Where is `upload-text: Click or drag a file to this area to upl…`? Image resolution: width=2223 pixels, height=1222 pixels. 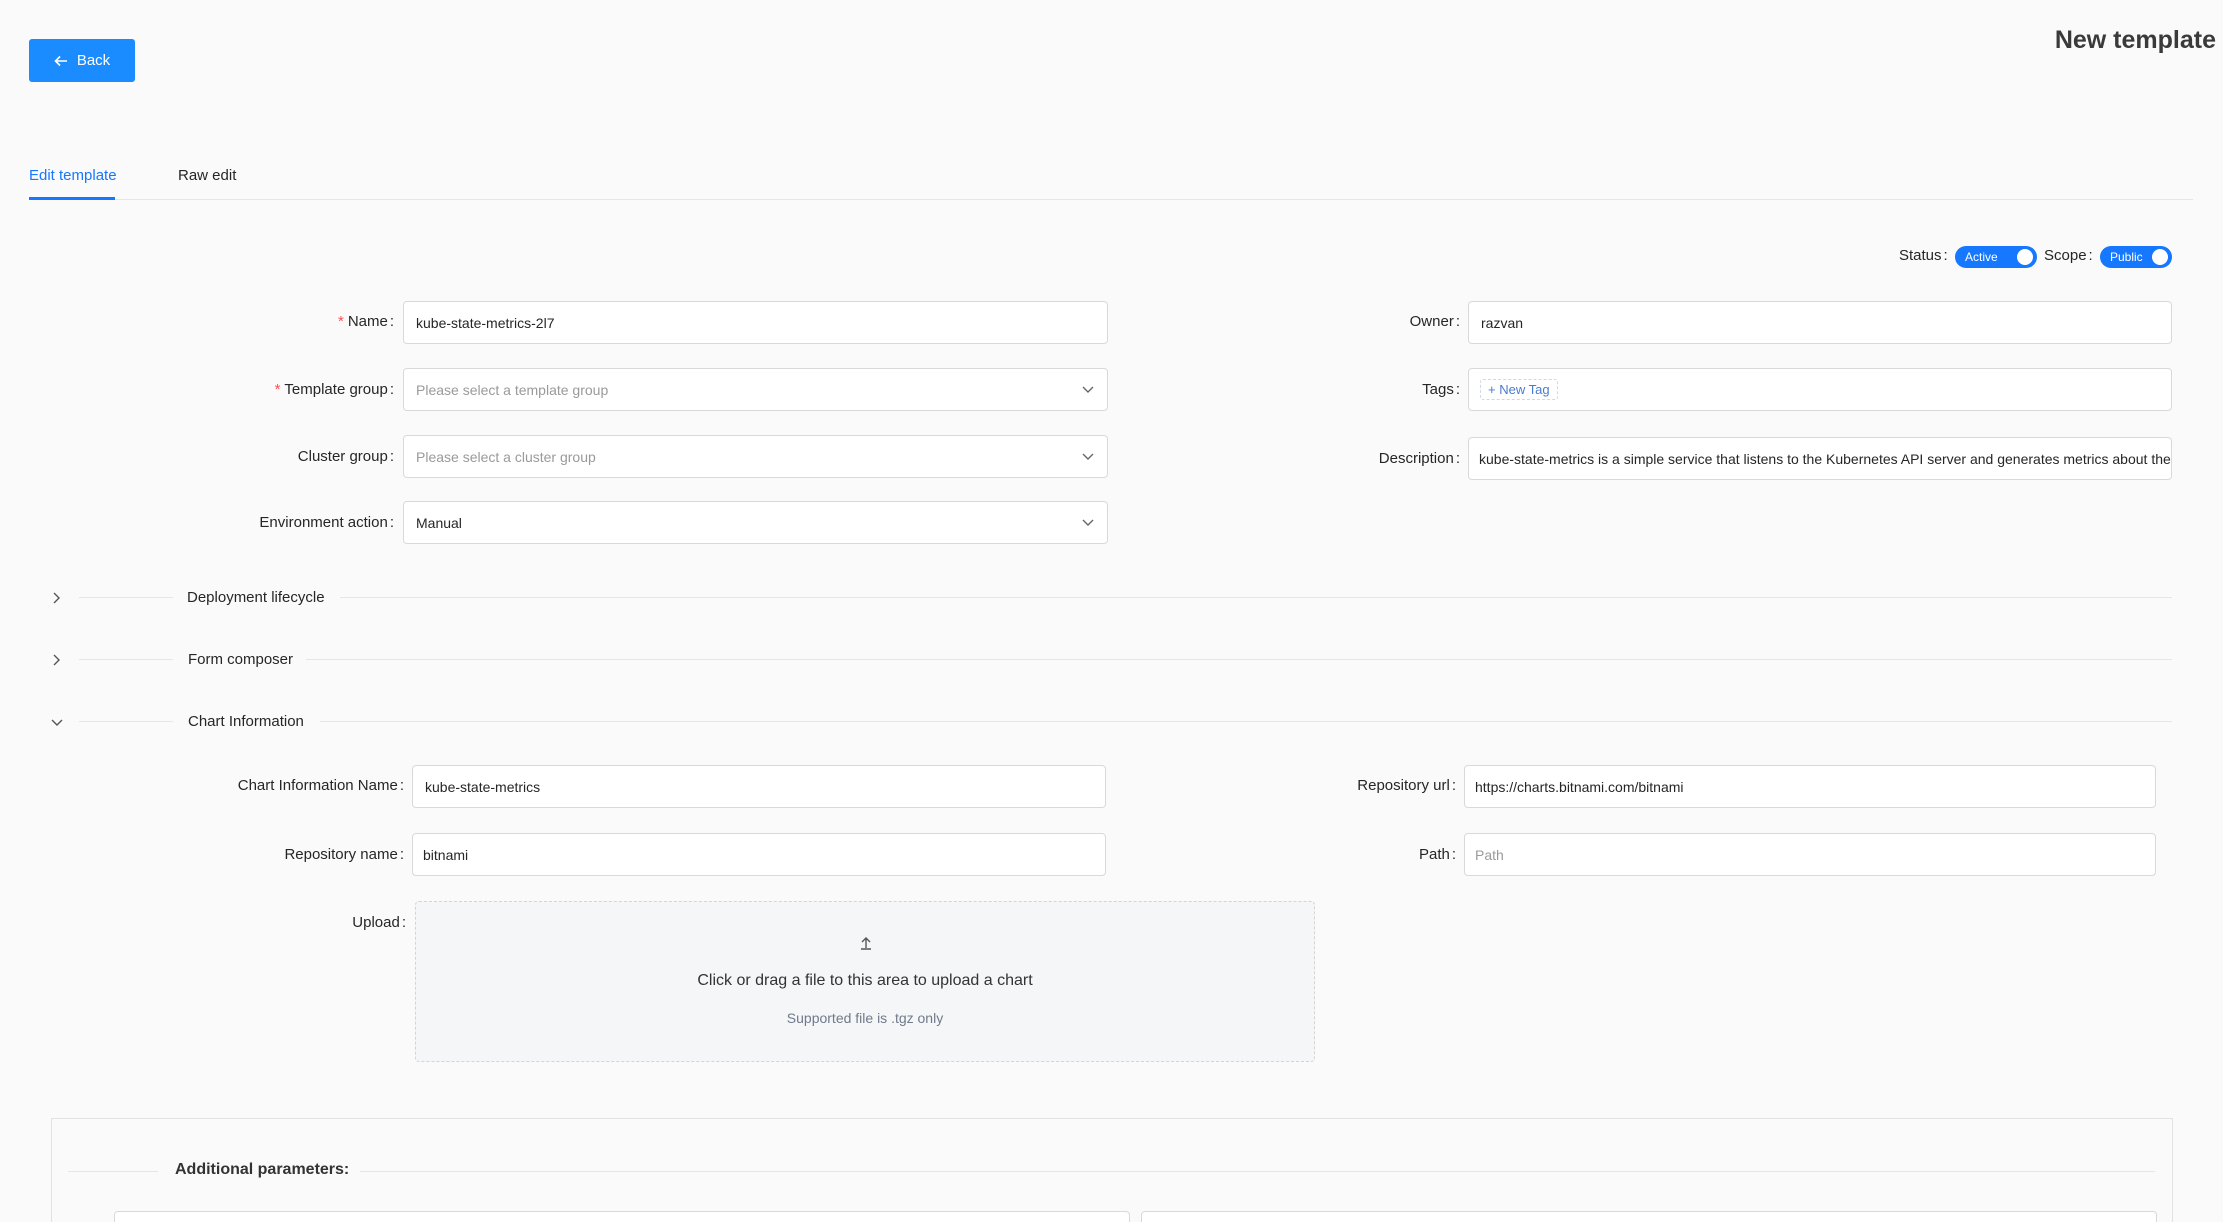 upload-text: Click or drag a file to this area to upl… is located at coordinates (865, 980).